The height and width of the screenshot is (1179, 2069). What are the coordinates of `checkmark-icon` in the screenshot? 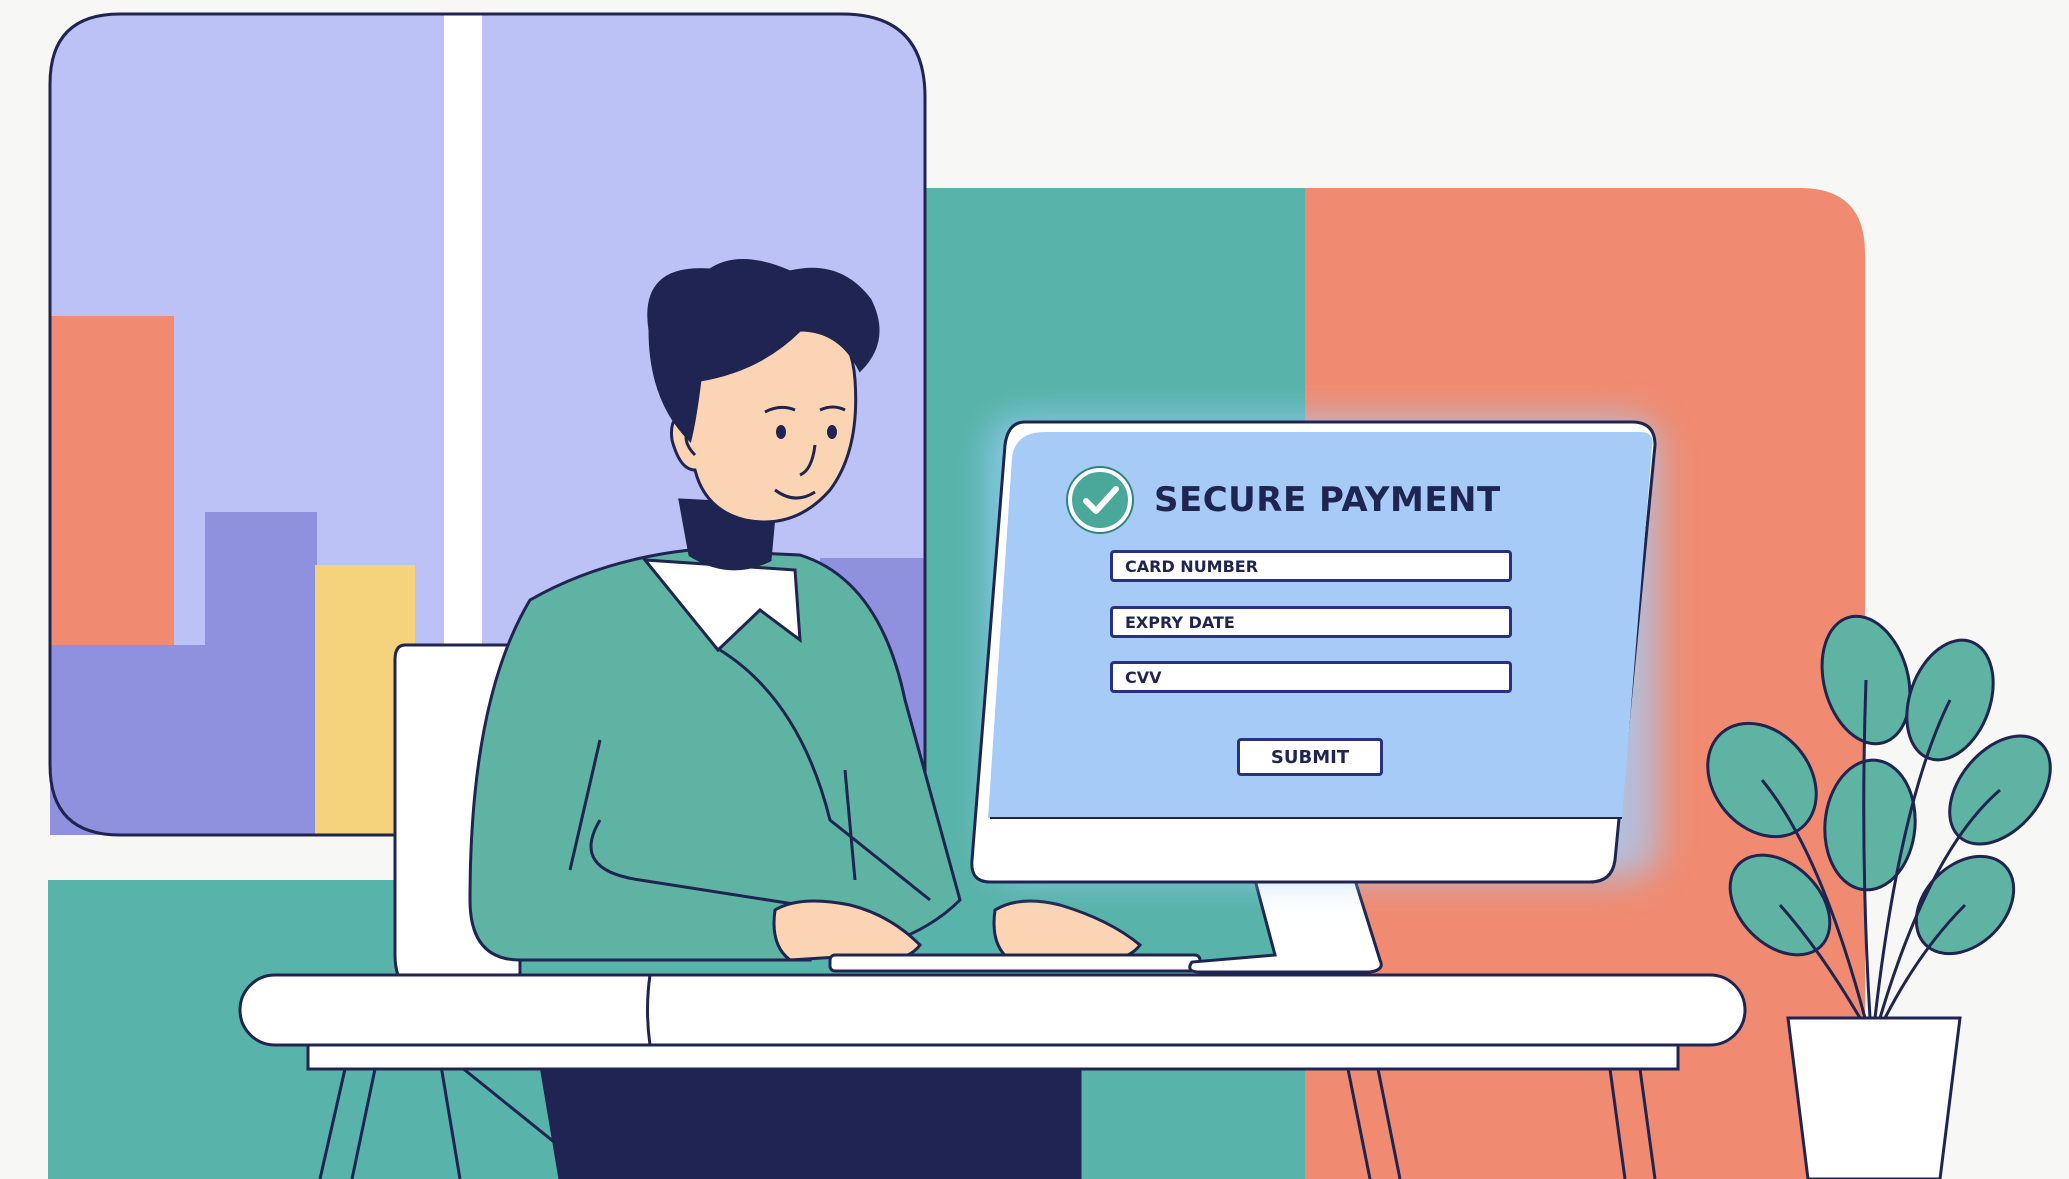 It's located at (1101, 500).